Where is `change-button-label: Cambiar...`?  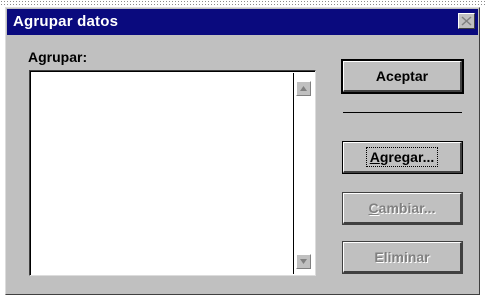 change-button-label: Cambiar... is located at coordinates (402, 208).